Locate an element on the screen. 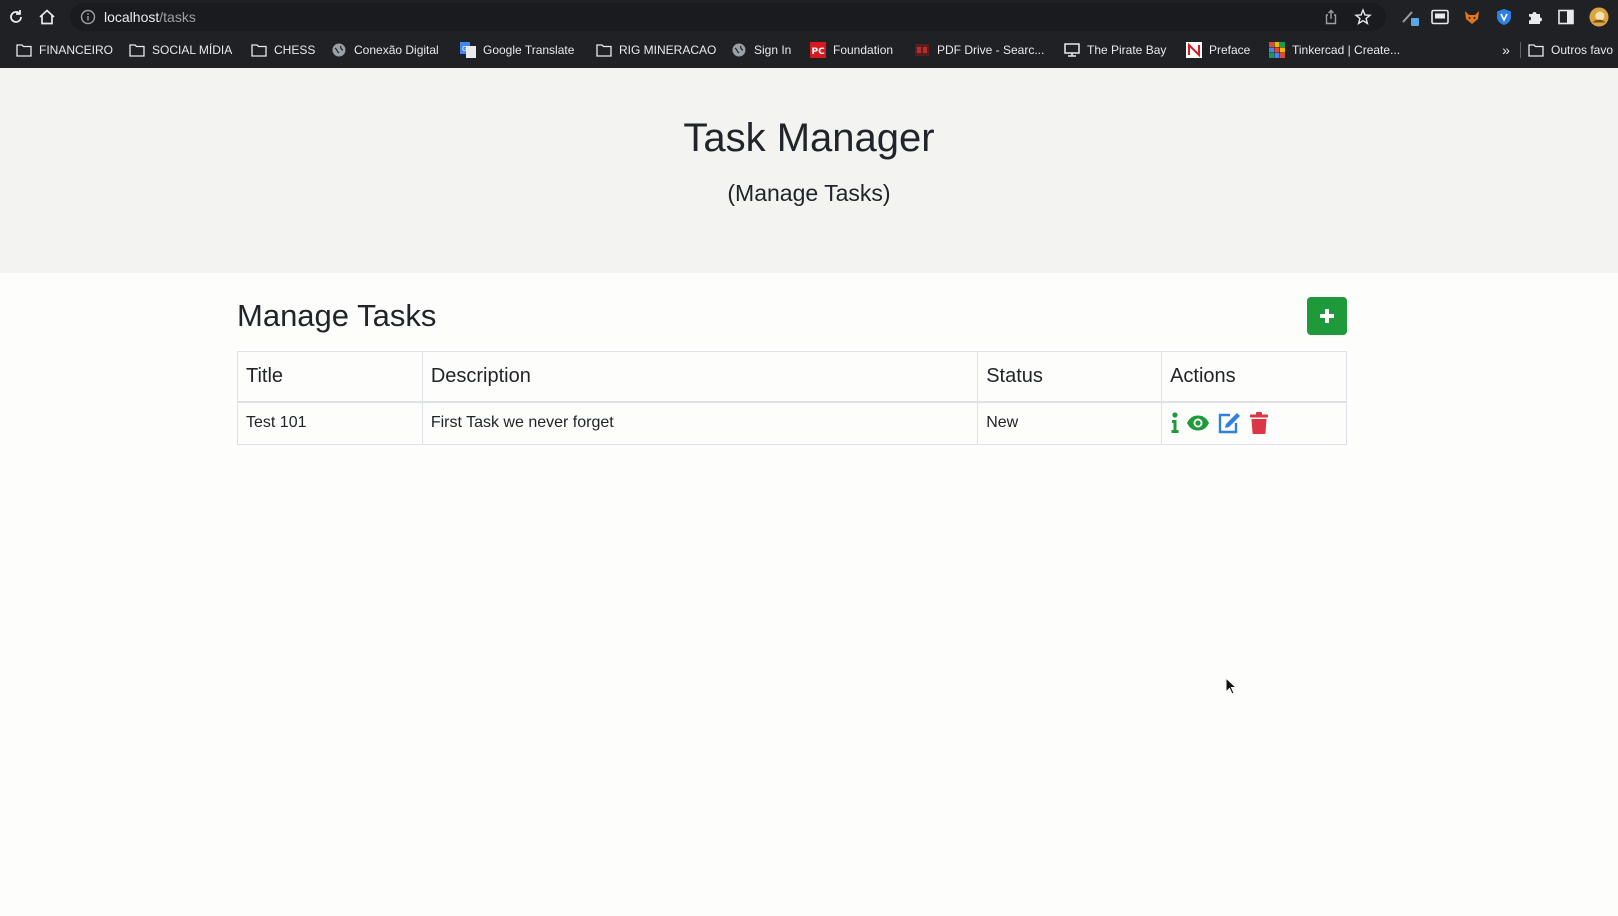 This screenshot has height=916, width=1618. edit-icon is located at coordinates (1229, 423).